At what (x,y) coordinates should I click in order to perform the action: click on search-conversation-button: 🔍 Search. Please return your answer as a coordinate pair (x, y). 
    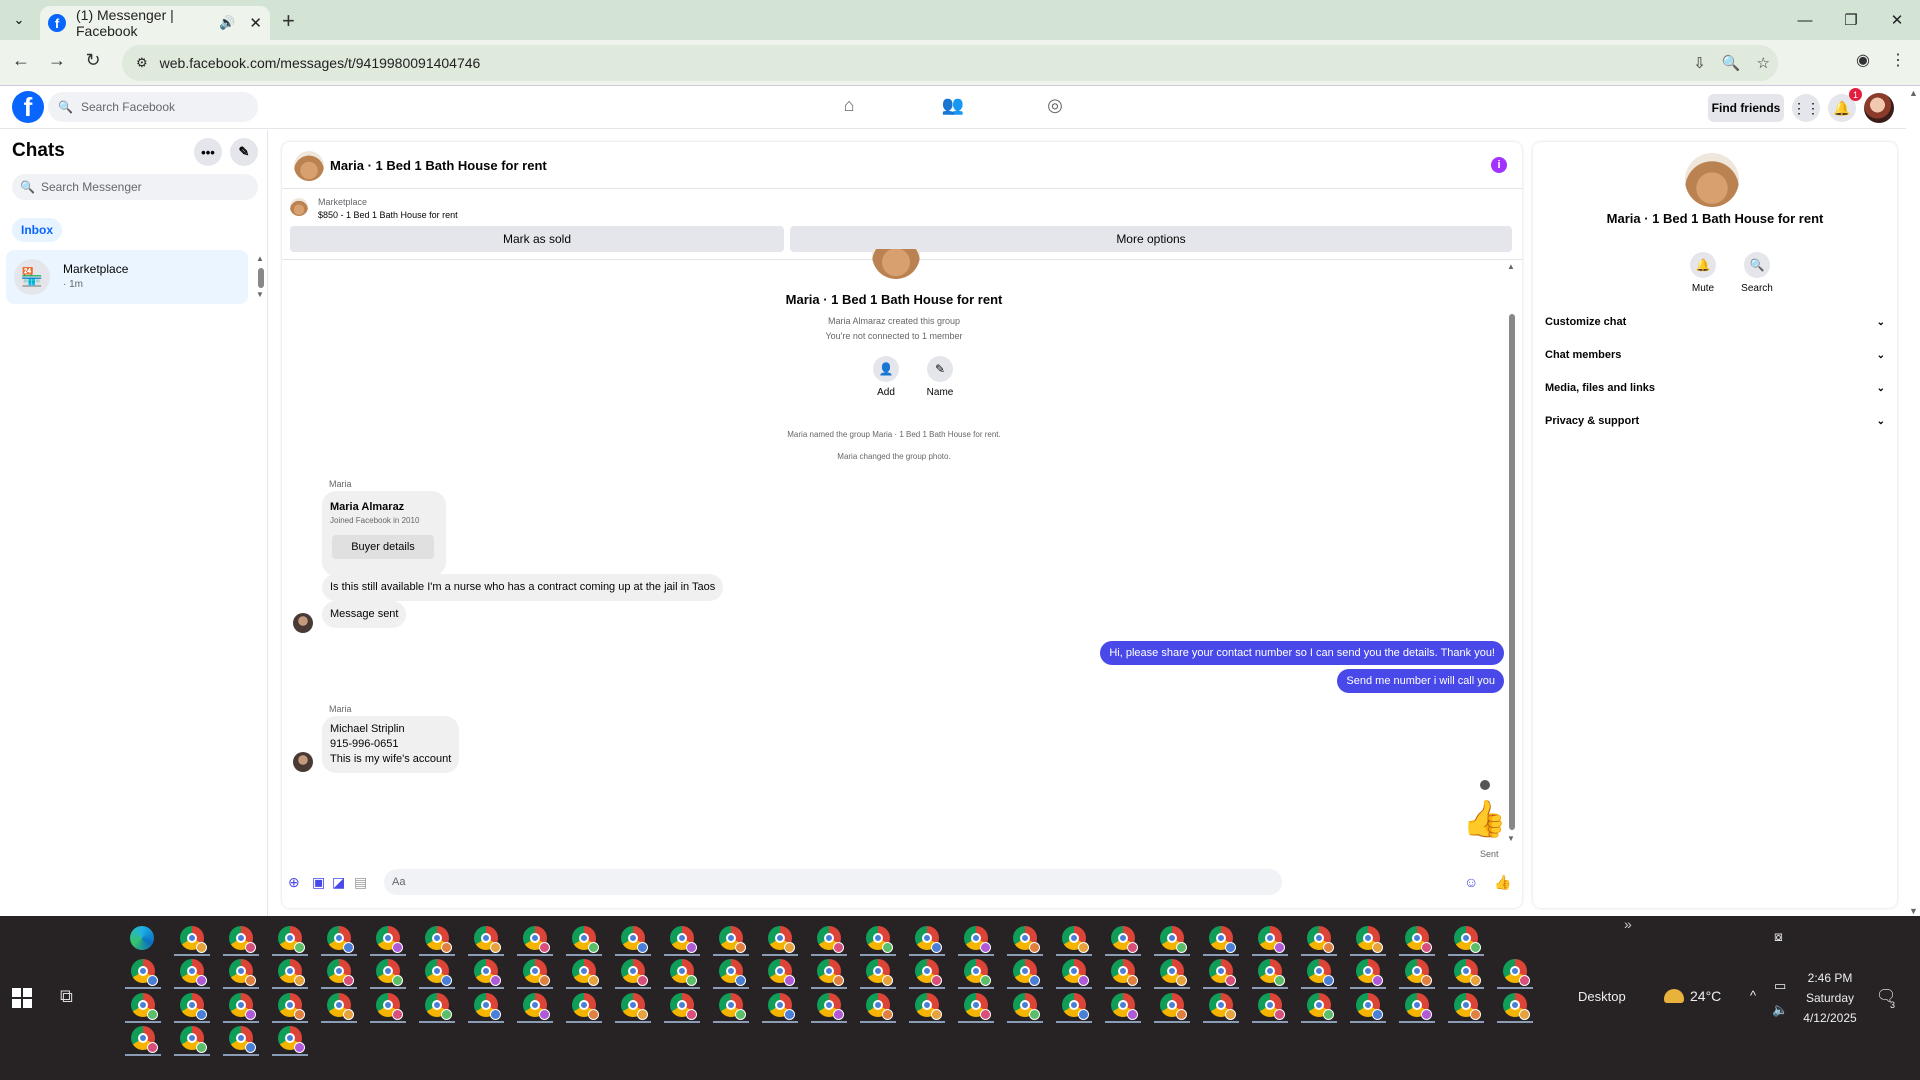
    Looking at the image, I should click on (1757, 273).